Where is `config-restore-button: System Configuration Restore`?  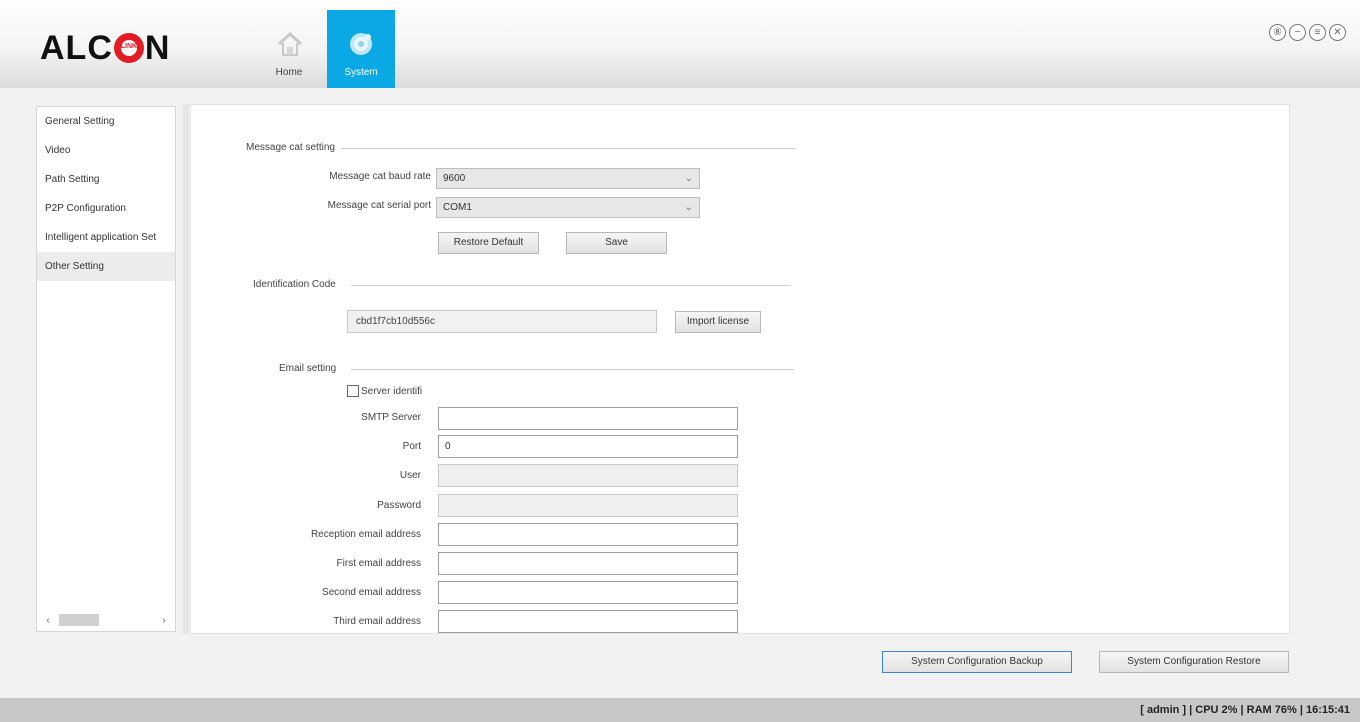
config-restore-button: System Configuration Restore is located at coordinates (1194, 662).